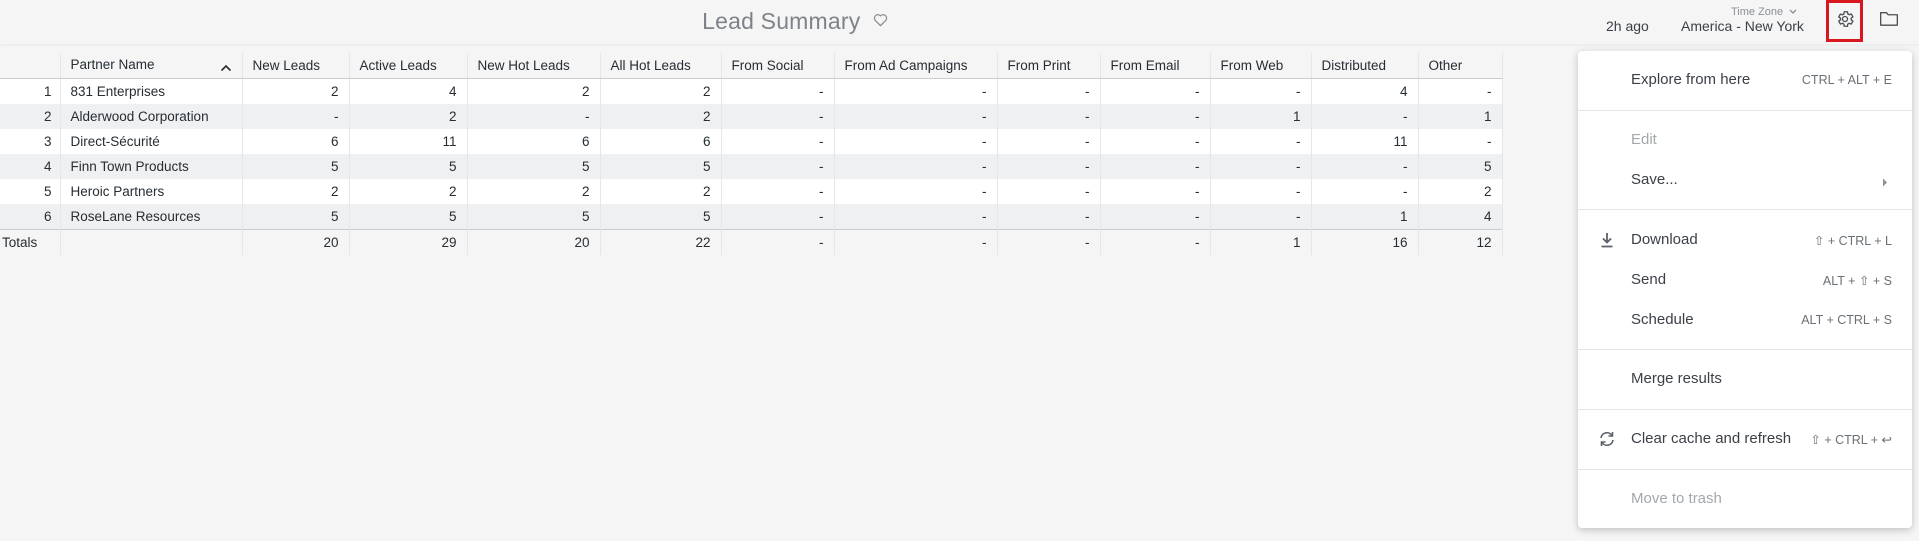 This screenshot has height=541, width=1919. Describe the element at coordinates (1745, 240) in the screenshot. I see `menu-item-download: Download ⇧ + CTRL + L` at that location.